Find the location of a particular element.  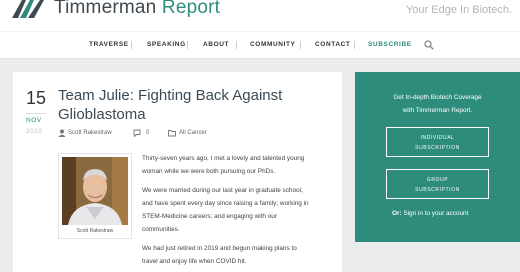

post-comment-count: 0 is located at coordinates (147, 133).